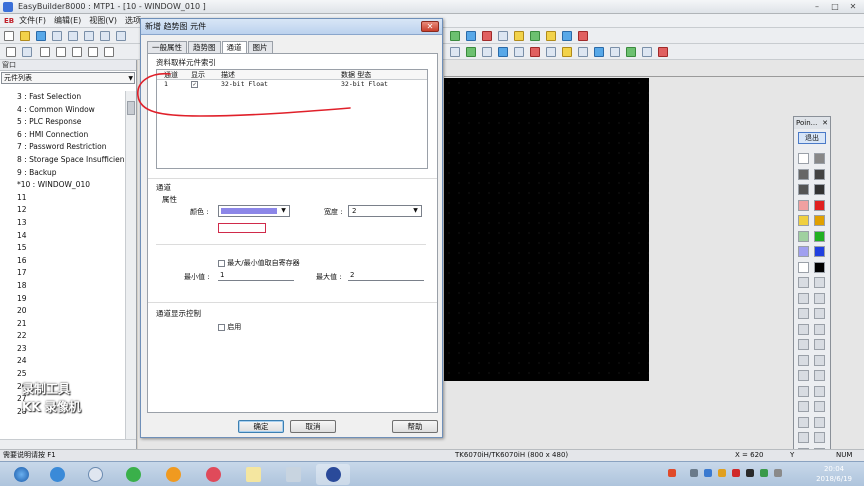 This screenshot has width=864, height=486. I want to click on tab-general: 一般属性, so click(167, 47).